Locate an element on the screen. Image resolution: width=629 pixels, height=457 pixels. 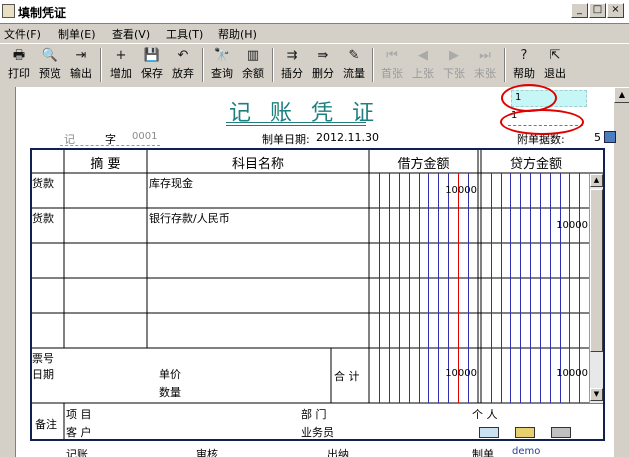
add-button: + 增加 is located at coordinates (121, 65).